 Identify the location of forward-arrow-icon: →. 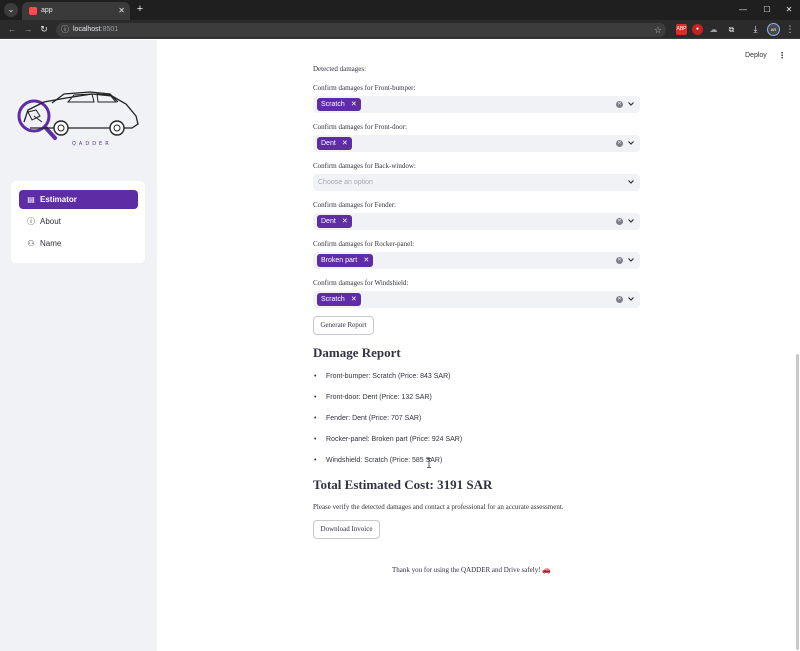
(28, 29).